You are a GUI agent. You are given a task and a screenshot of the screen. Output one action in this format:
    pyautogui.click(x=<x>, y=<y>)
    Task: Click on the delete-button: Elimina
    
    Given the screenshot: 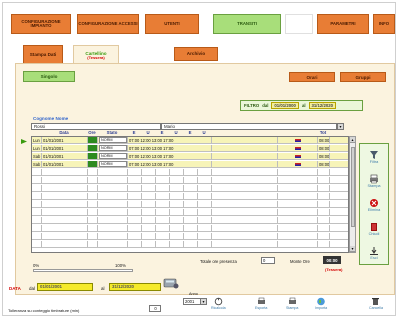 What is the action you would take?
    pyautogui.click(x=374, y=205)
    